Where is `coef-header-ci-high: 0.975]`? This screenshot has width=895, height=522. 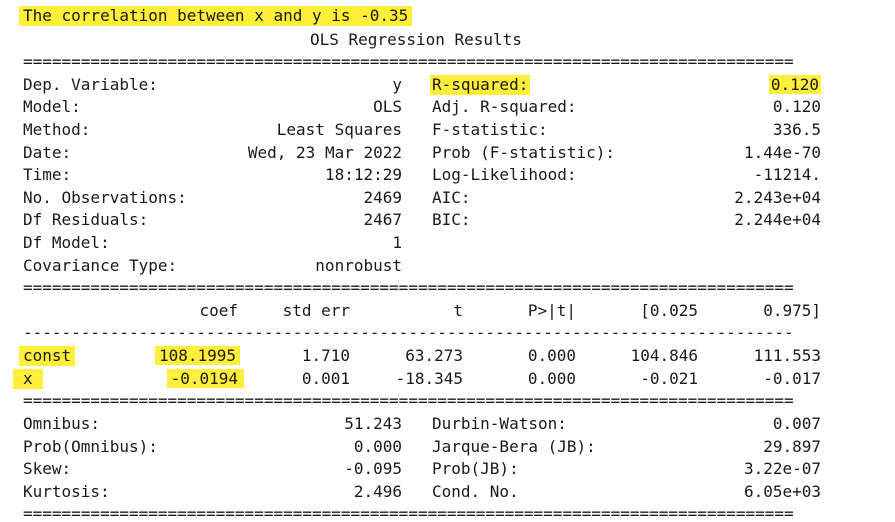 coef-header-ci-high: 0.975] is located at coordinates (792, 310).